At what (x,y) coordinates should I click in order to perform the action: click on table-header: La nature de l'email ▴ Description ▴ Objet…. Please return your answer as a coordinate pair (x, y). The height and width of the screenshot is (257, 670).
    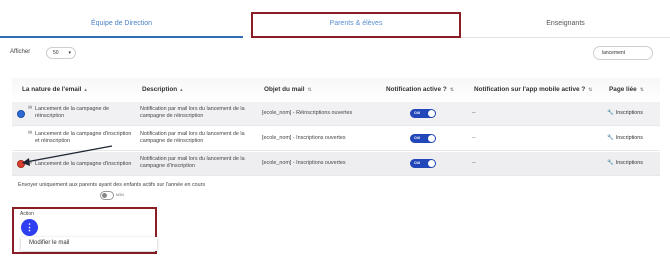
    Looking at the image, I should click on (336, 90).